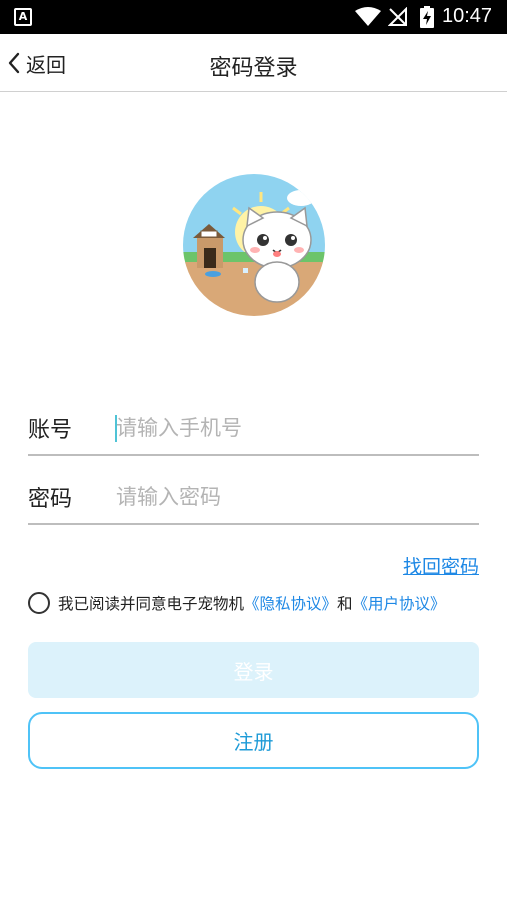 Image resolution: width=507 pixels, height=901 pixels. I want to click on agreement-row: 我已阅读并同意电子宠物机 《隐私协议》 和 《用户协议》, so click(237, 603).